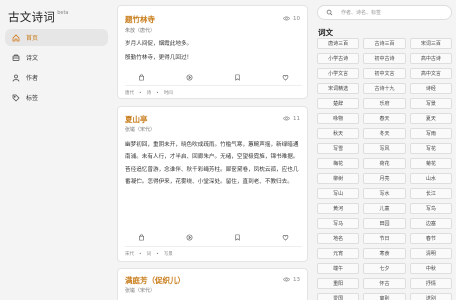 Image resolution: width=456 pixels, height=300 pixels. I want to click on view-count: 13, so click(291, 279).